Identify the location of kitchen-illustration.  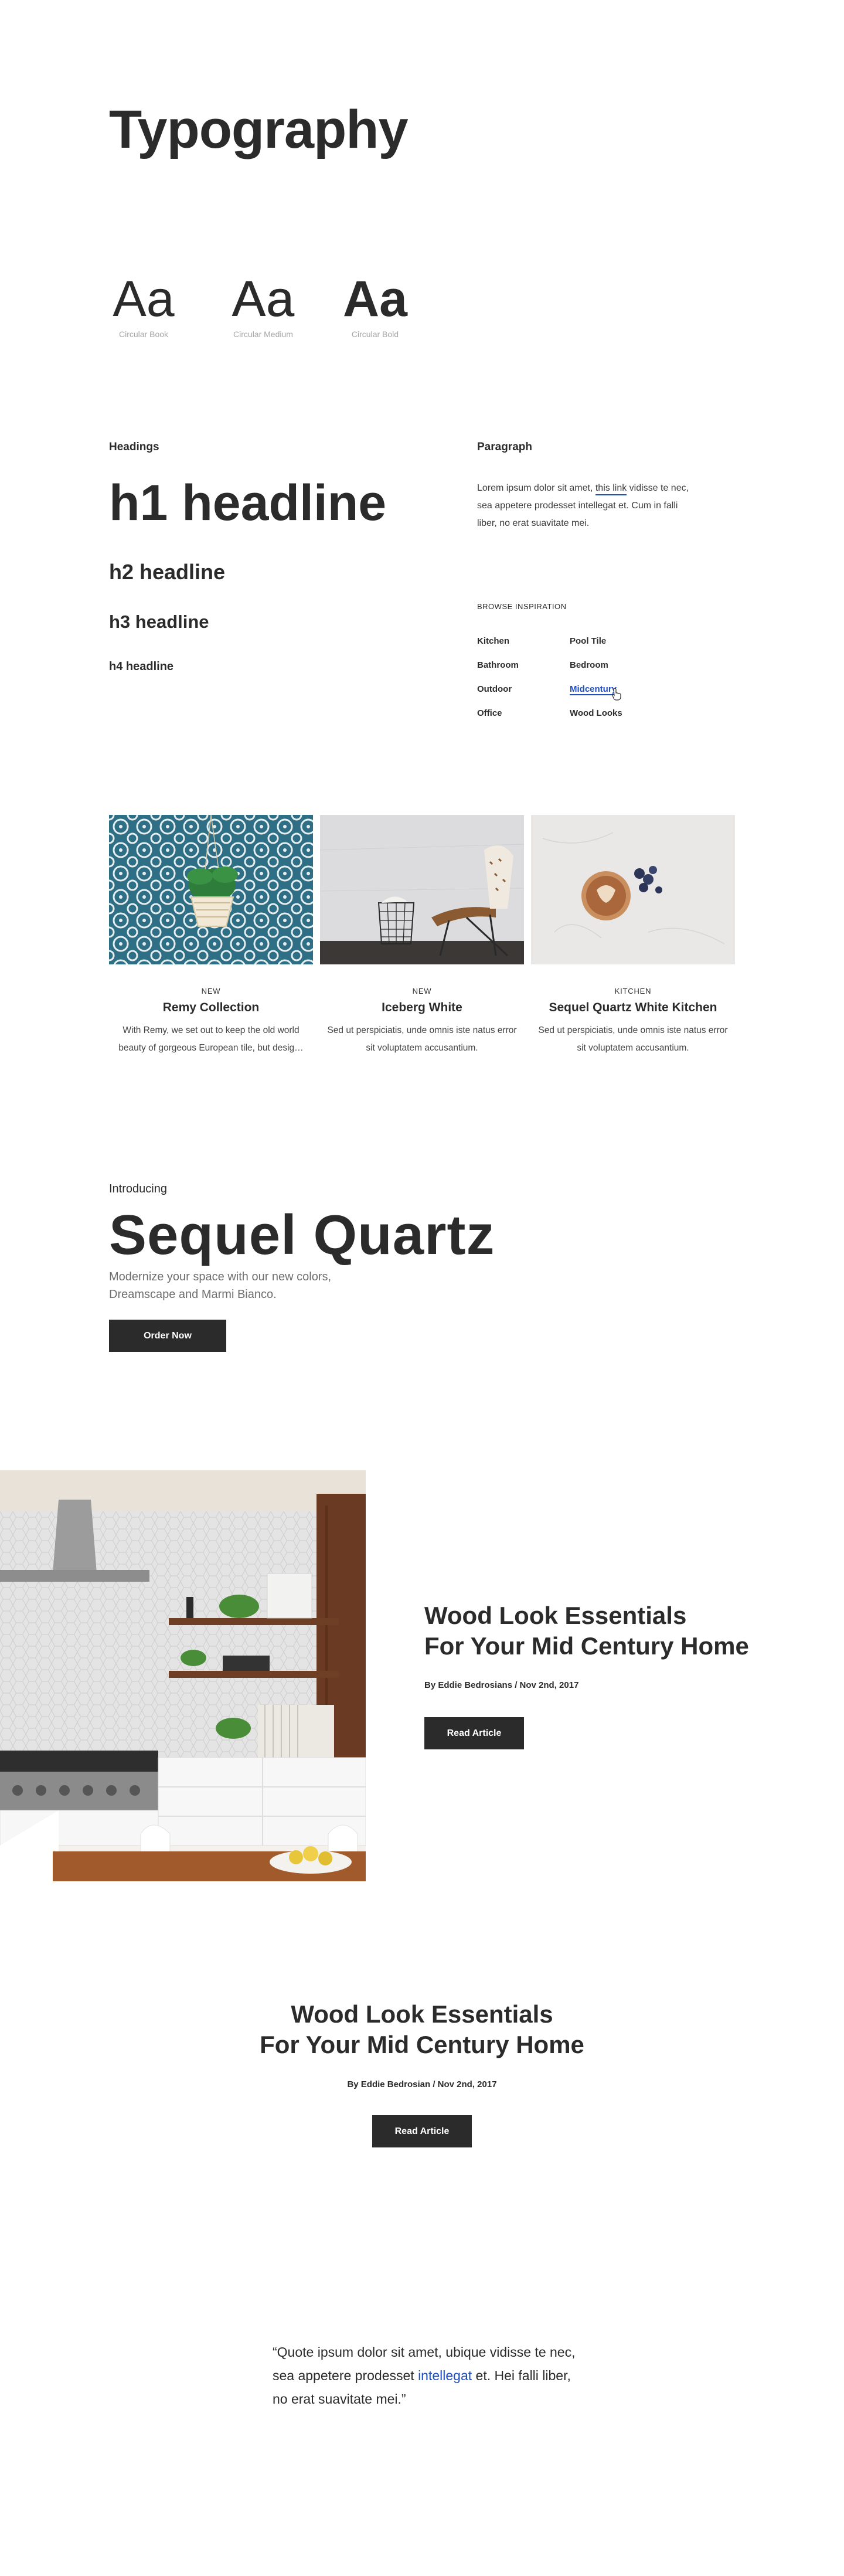
(183, 1676).